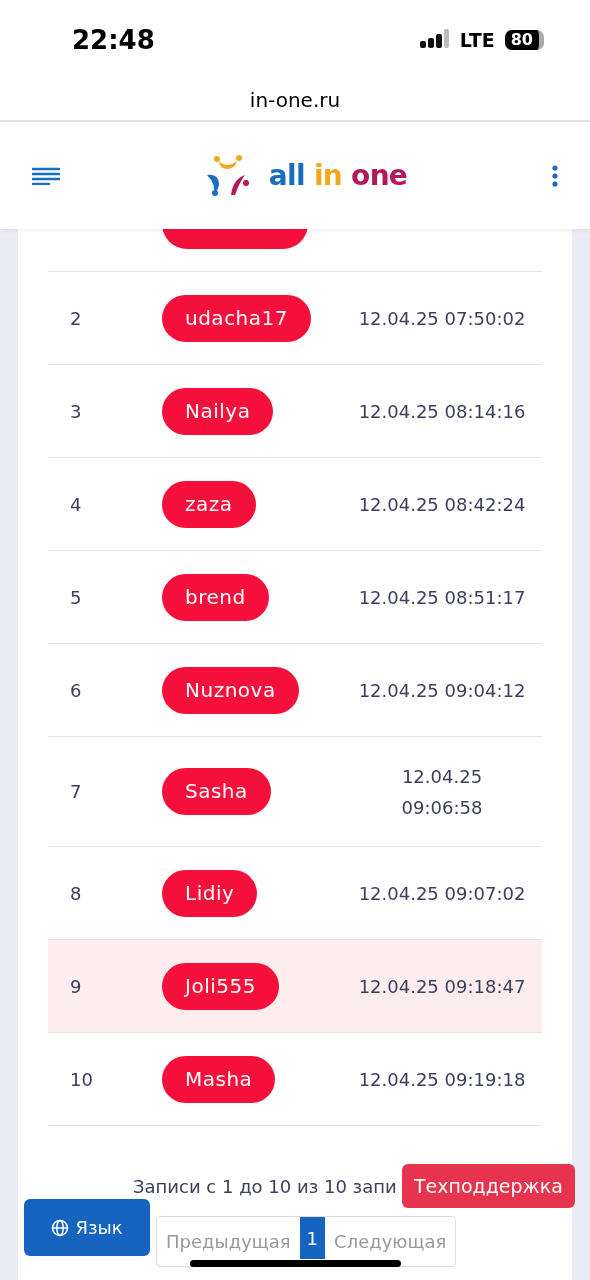 The width and height of the screenshot is (590, 1280). What do you see at coordinates (442, 1079) in the screenshot?
I see `timestamp: 12.04.25 09:19:18` at bounding box center [442, 1079].